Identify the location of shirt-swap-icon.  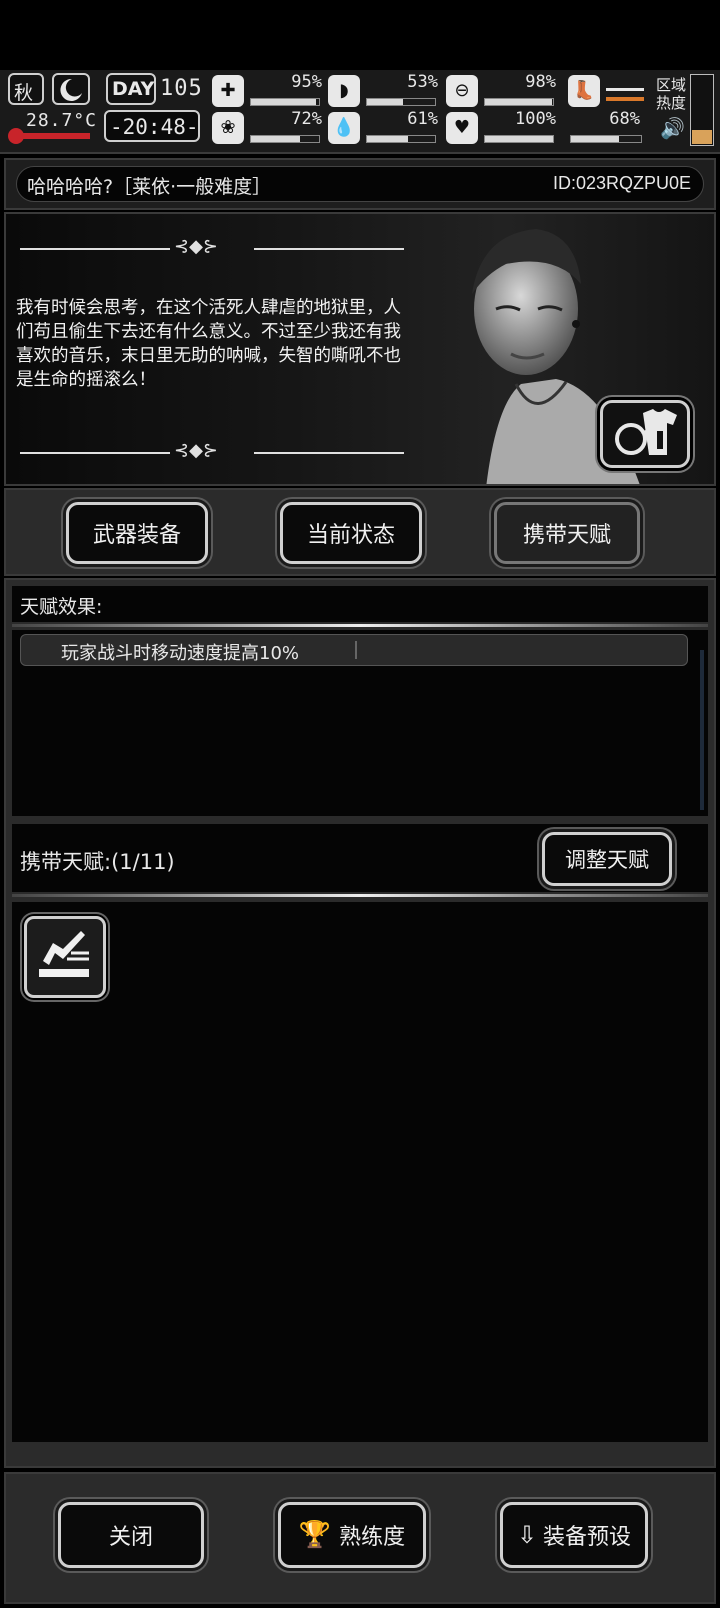
(646, 432).